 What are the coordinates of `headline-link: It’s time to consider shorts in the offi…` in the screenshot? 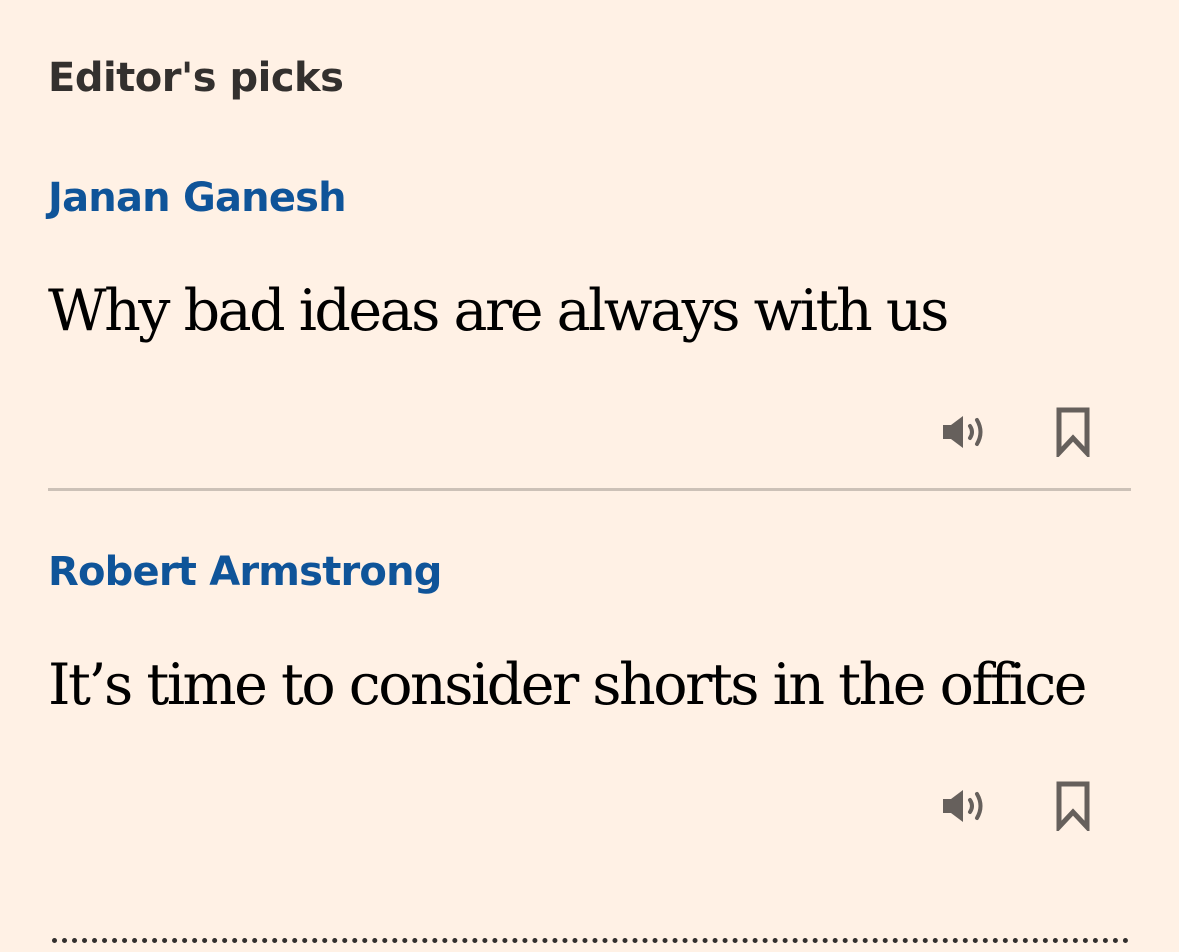 It's located at (568, 685).